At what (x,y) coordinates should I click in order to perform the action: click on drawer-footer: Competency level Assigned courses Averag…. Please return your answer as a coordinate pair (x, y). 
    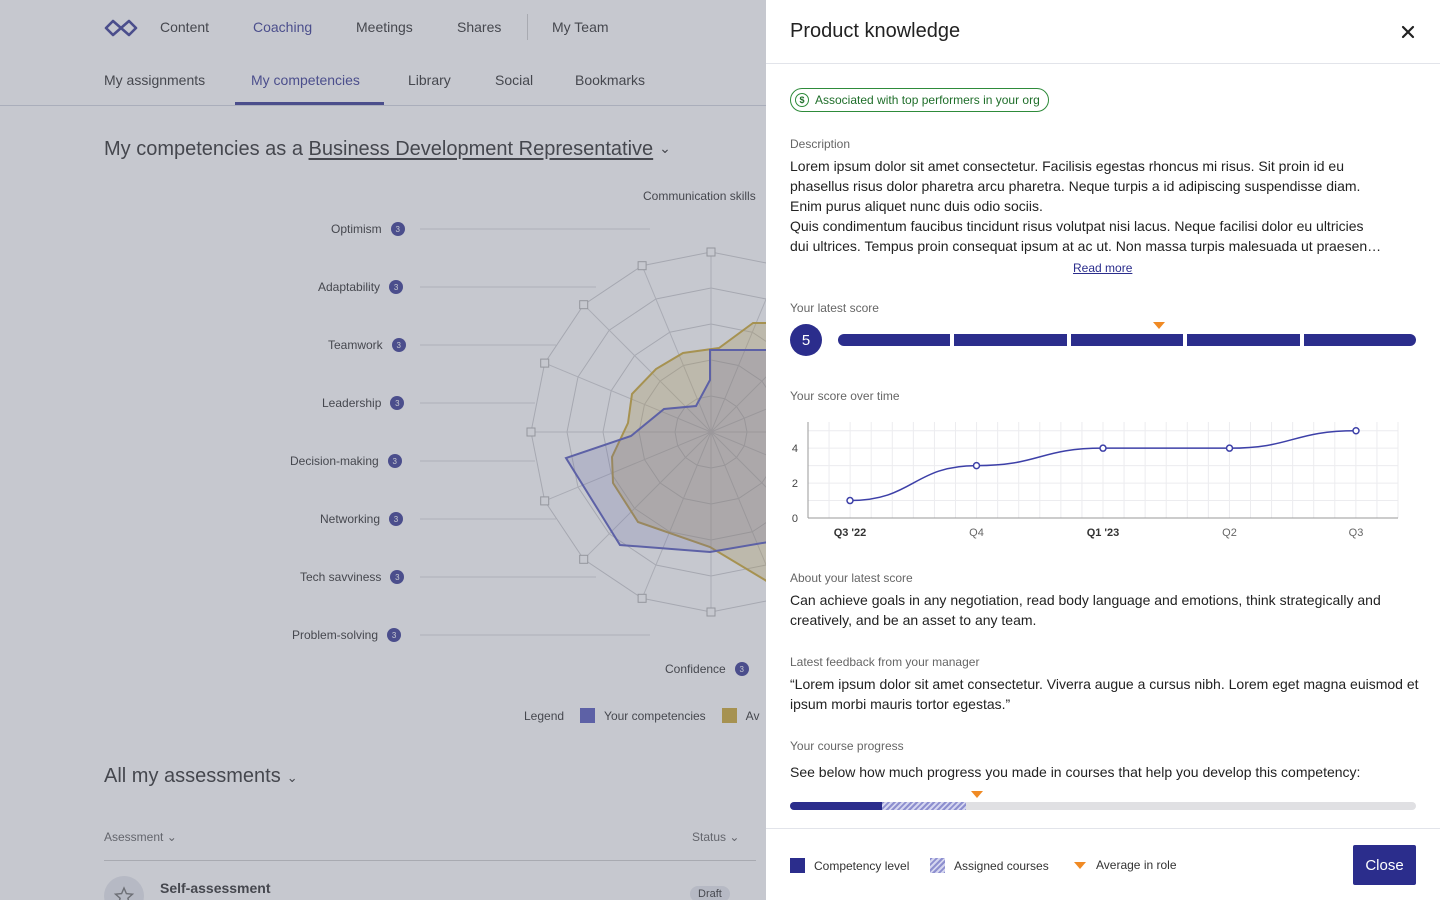
    Looking at the image, I should click on (1103, 864).